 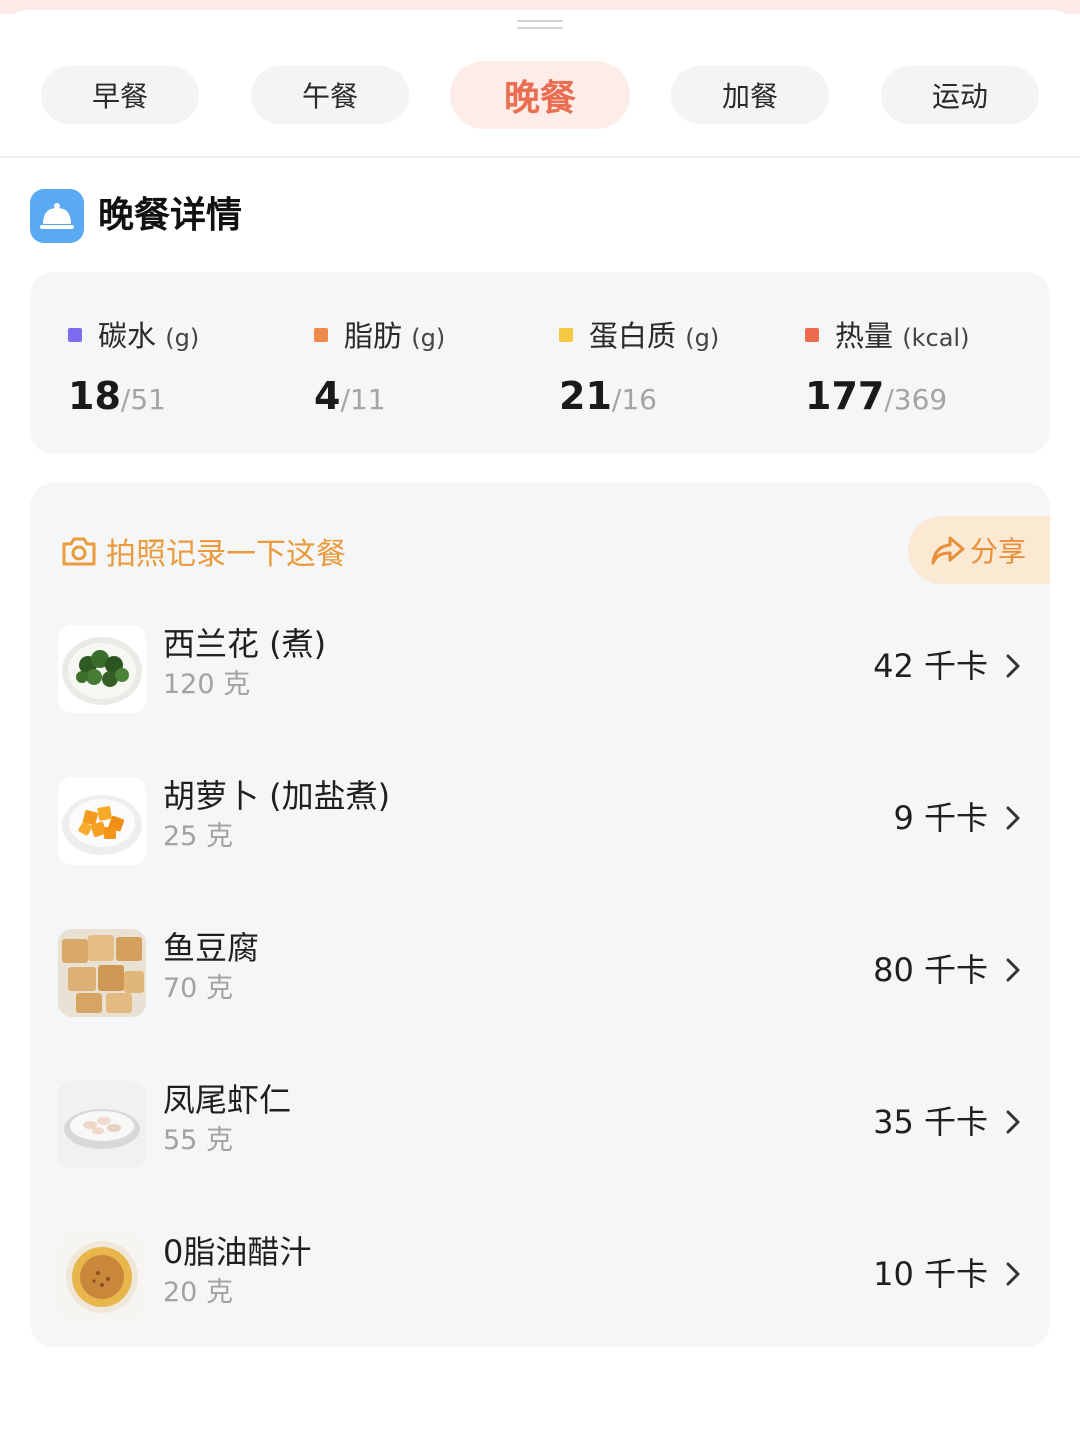 I want to click on food-weight: 20 克, so click(x=198, y=1292).